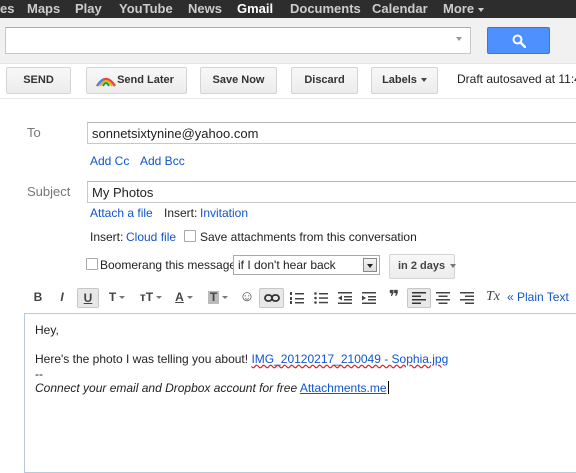 Image resolution: width=576 pixels, height=473 pixels. I want to click on labels-button: Labels, so click(404, 80).